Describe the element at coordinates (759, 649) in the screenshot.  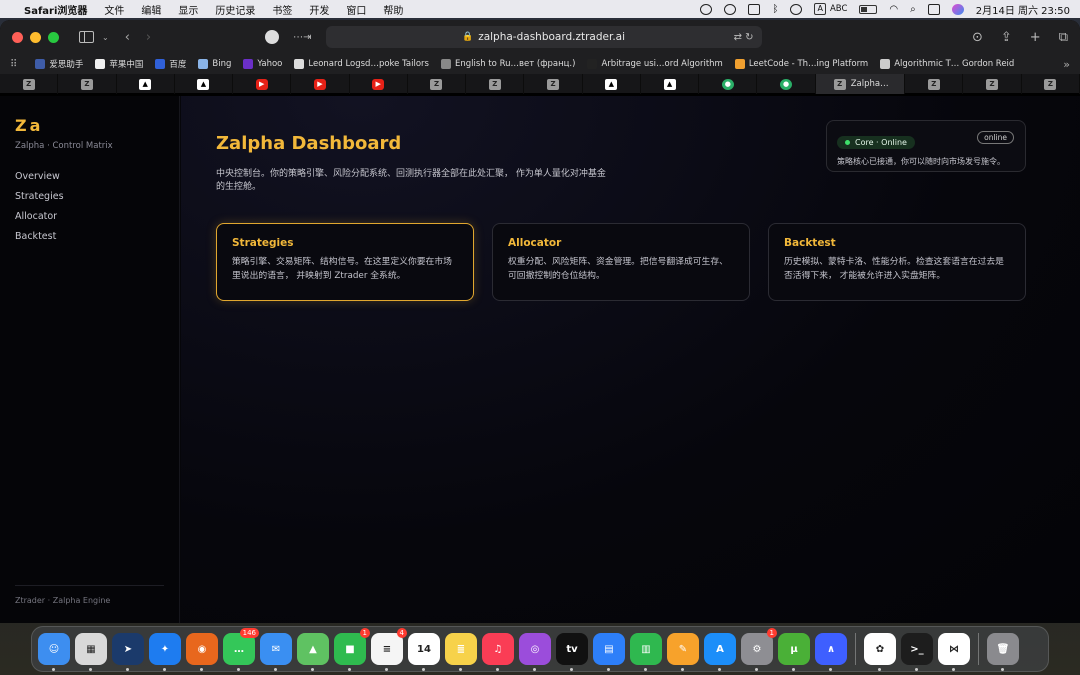
I see `dock-system-settings-icon: ⚙ 1` at that location.